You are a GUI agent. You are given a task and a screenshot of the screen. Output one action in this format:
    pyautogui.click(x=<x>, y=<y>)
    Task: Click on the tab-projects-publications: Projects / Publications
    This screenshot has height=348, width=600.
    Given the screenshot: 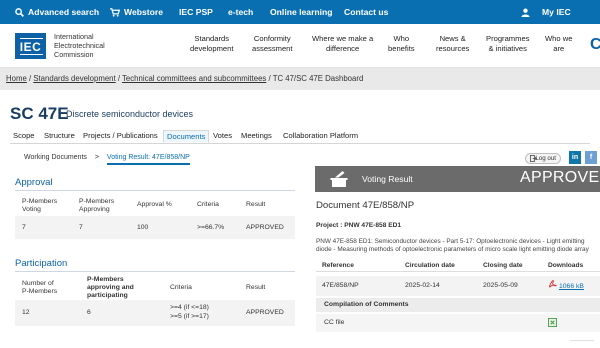 What is the action you would take?
    pyautogui.click(x=120, y=136)
    